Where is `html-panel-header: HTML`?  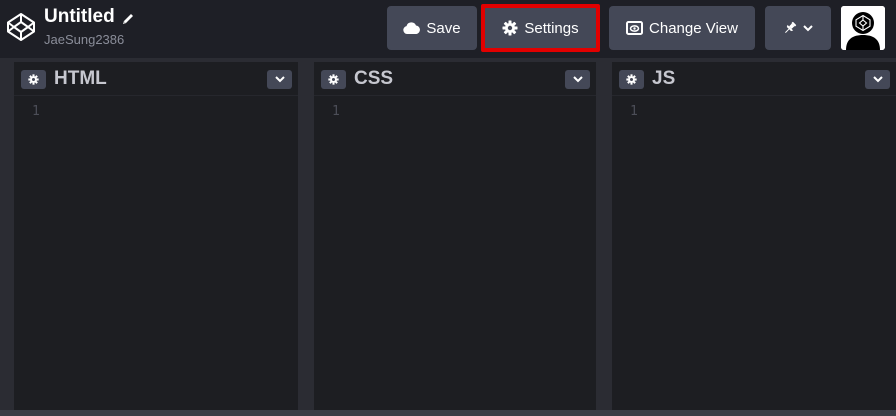 html-panel-header: HTML is located at coordinates (156, 79).